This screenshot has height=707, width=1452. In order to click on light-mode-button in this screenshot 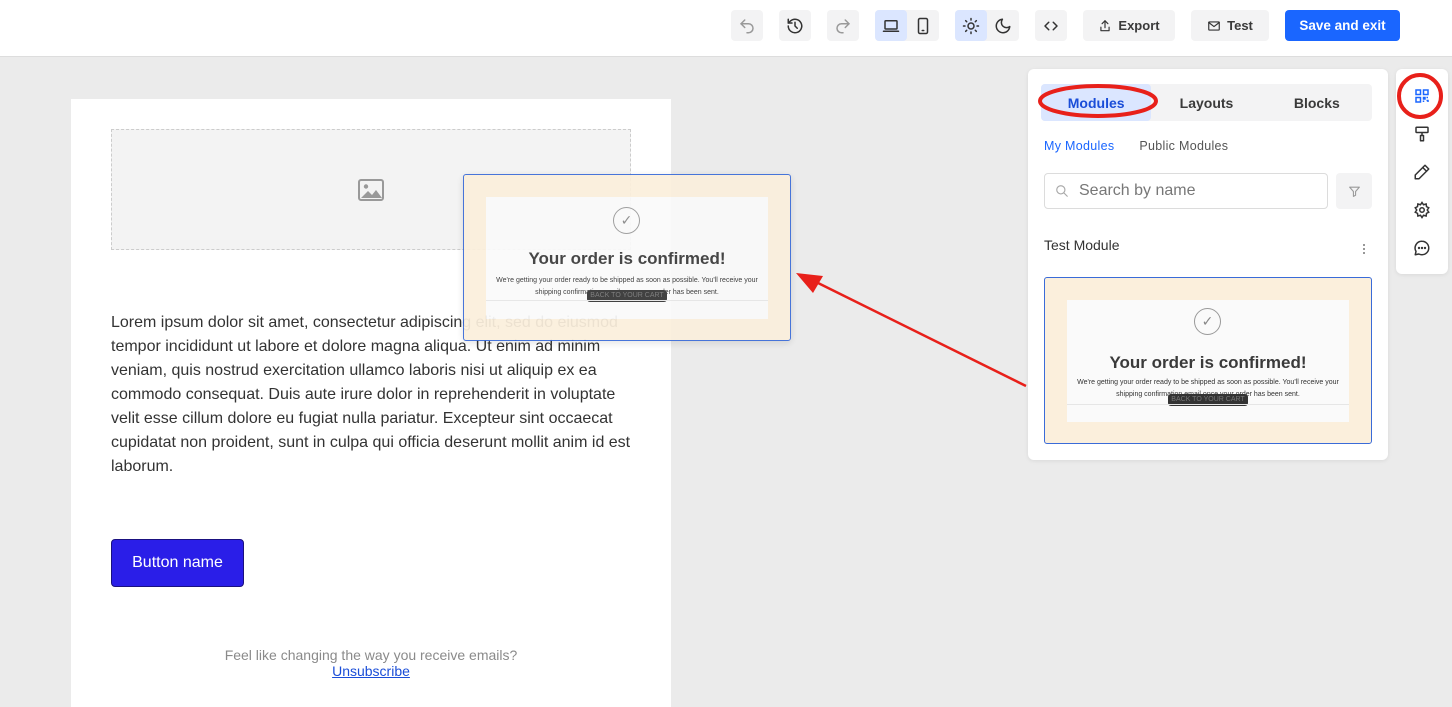, I will do `click(971, 25)`.